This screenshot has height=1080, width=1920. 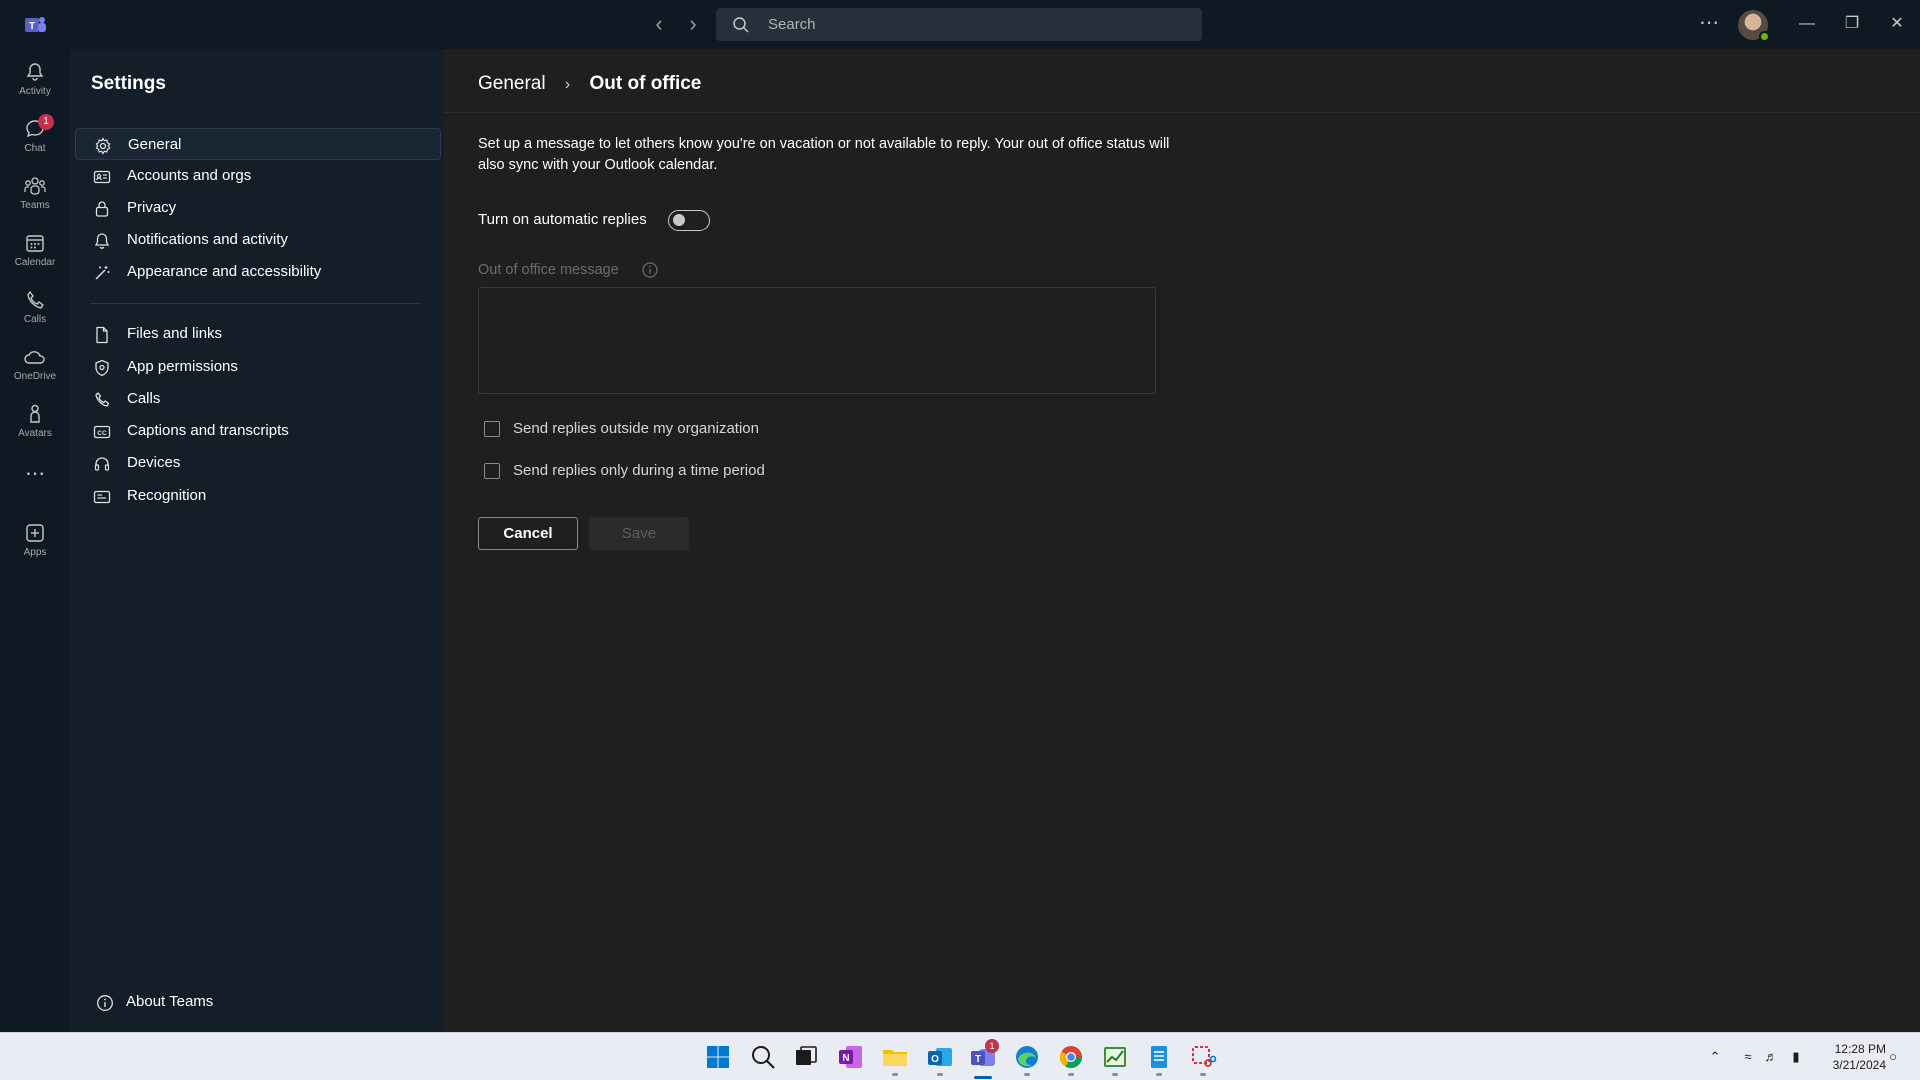 I want to click on settings-item-appearance: Appearance and accessibility, so click(x=258, y=272).